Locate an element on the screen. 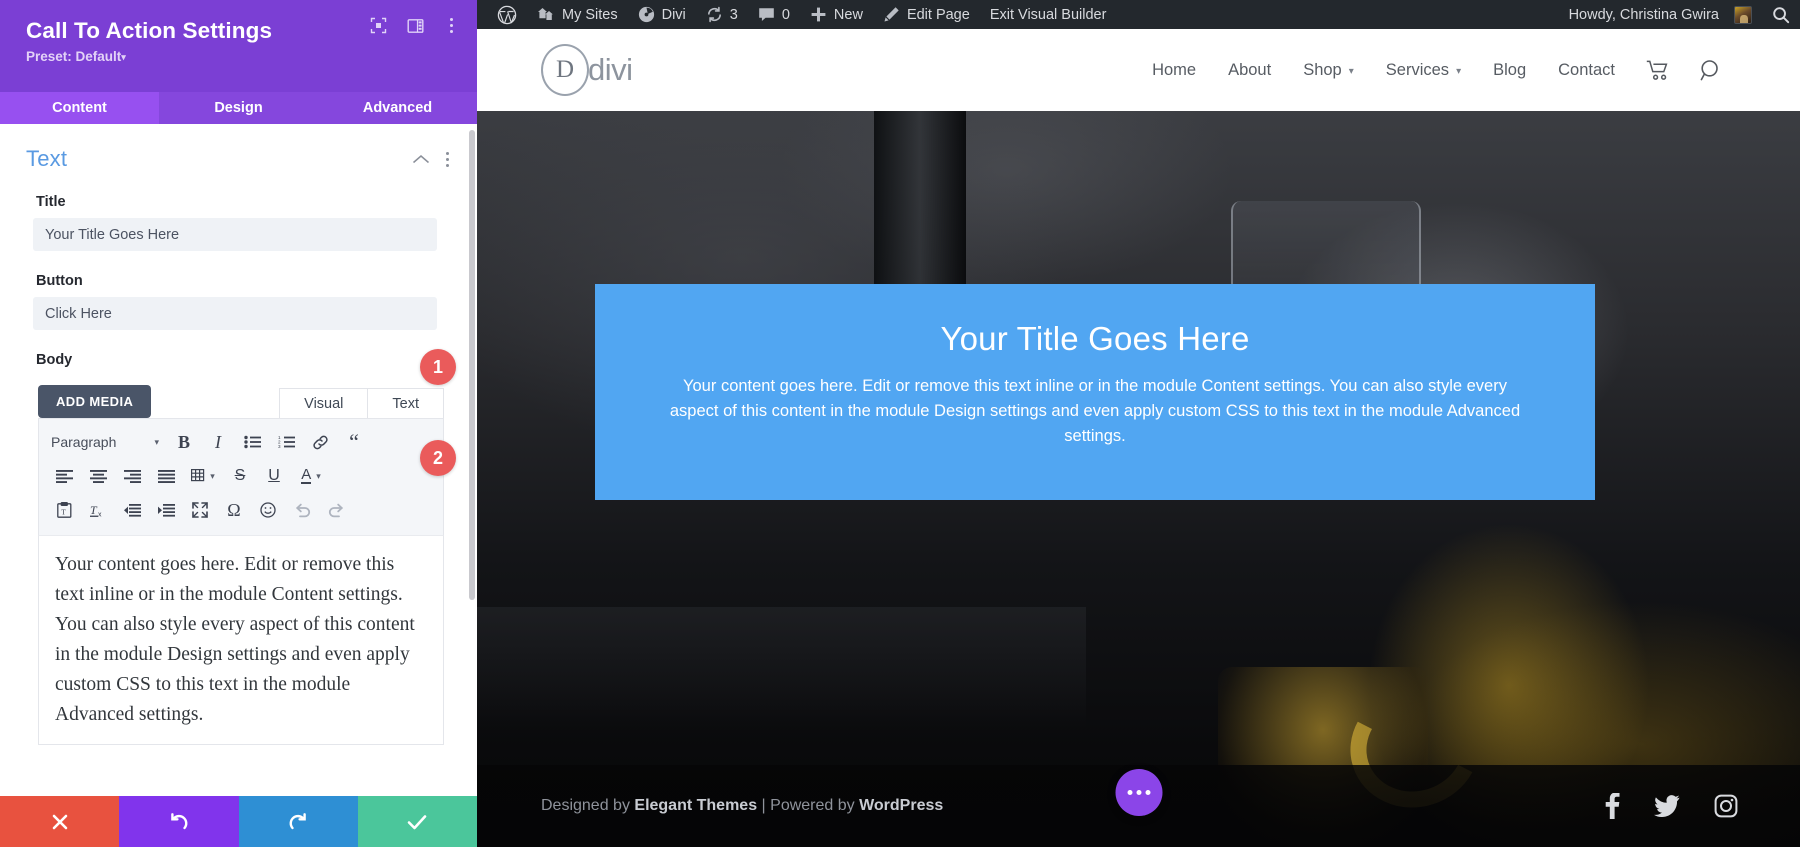 The image size is (1800, 847). comments-icon is located at coordinates (766, 14).